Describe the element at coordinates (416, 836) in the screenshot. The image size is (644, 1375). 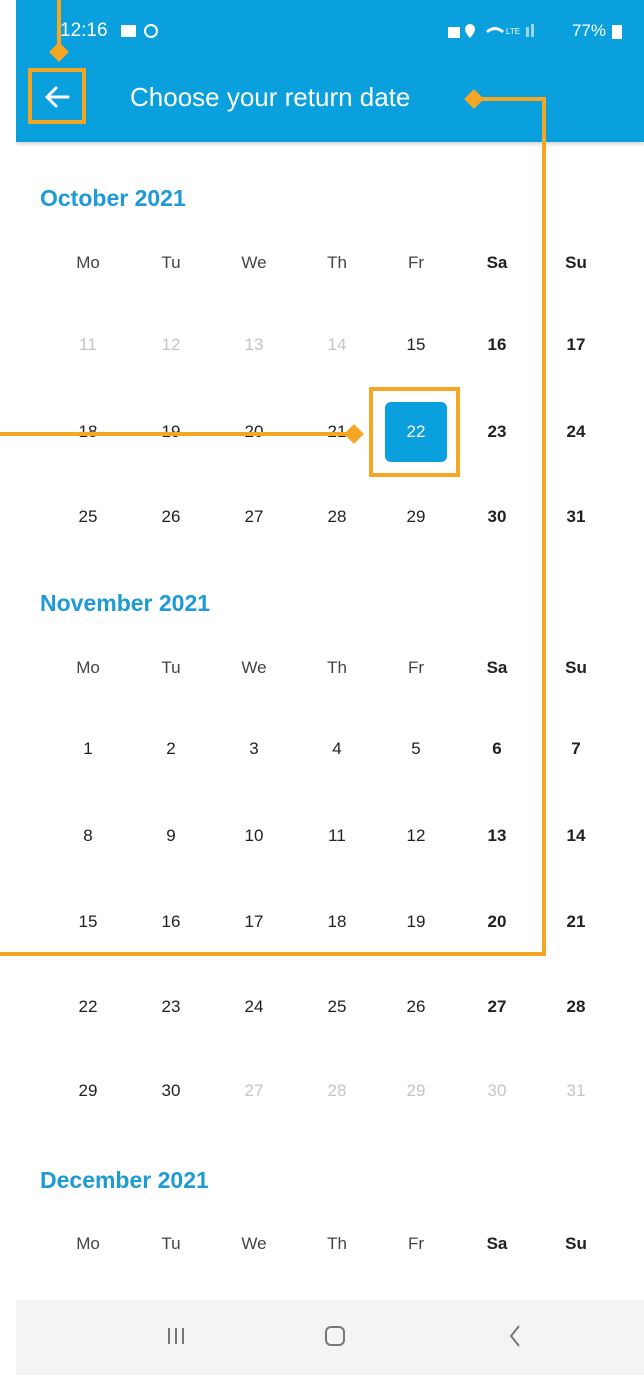
I see `calendar-day: 12` at that location.